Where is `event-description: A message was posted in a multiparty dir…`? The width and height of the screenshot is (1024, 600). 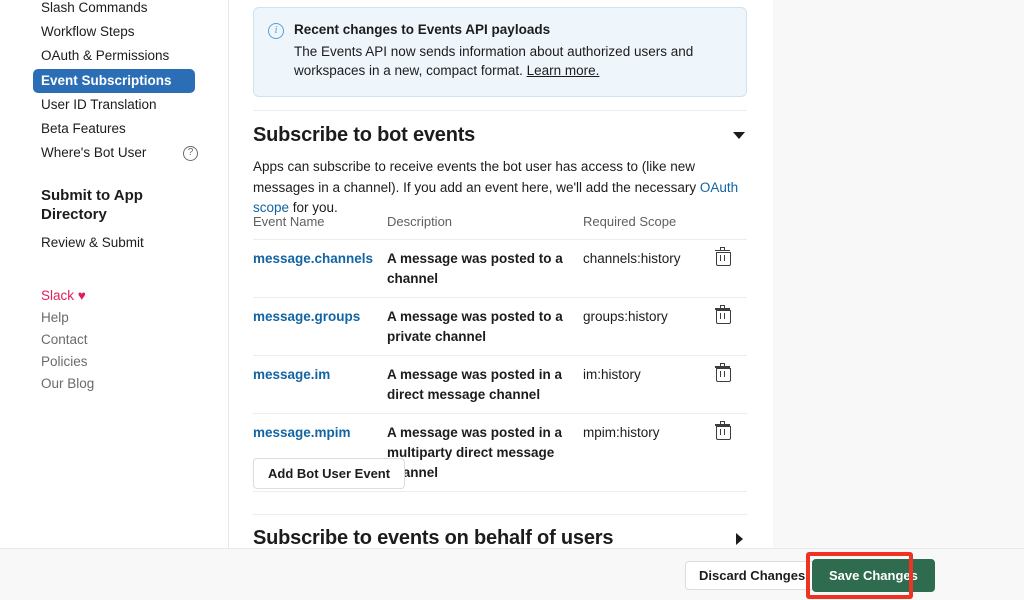 event-description: A message was posted in a multiparty dir… is located at coordinates (475, 452).